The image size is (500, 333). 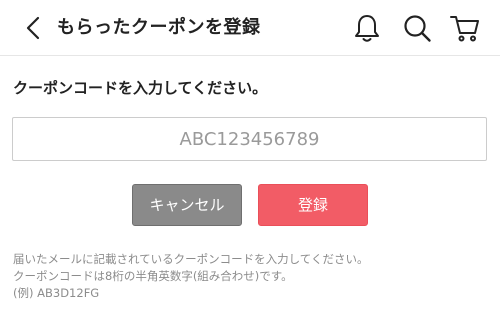 What do you see at coordinates (417, 28) in the screenshot?
I see `search-icon` at bounding box center [417, 28].